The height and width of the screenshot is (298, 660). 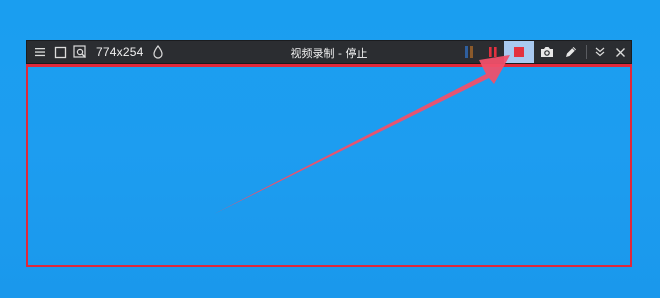 I want to click on select-region-button, so click(x=60, y=52).